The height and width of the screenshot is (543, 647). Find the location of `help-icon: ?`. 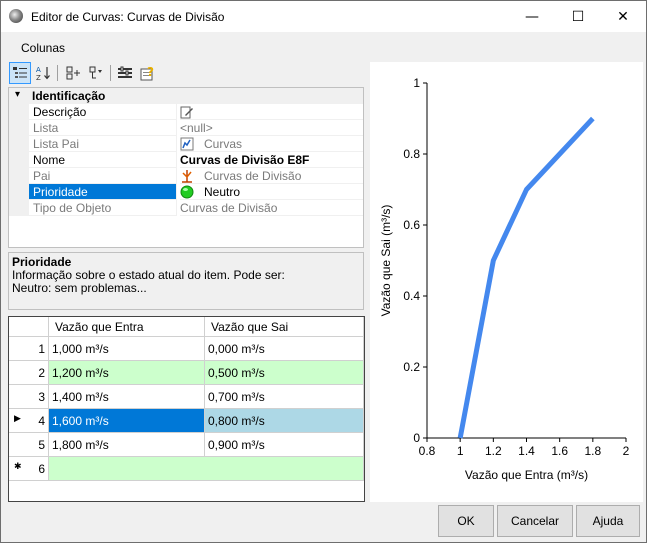

help-icon: ? is located at coordinates (148, 73).